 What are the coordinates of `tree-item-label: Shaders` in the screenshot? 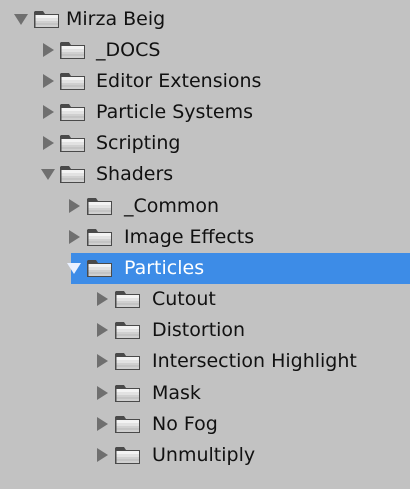 It's located at (135, 174).